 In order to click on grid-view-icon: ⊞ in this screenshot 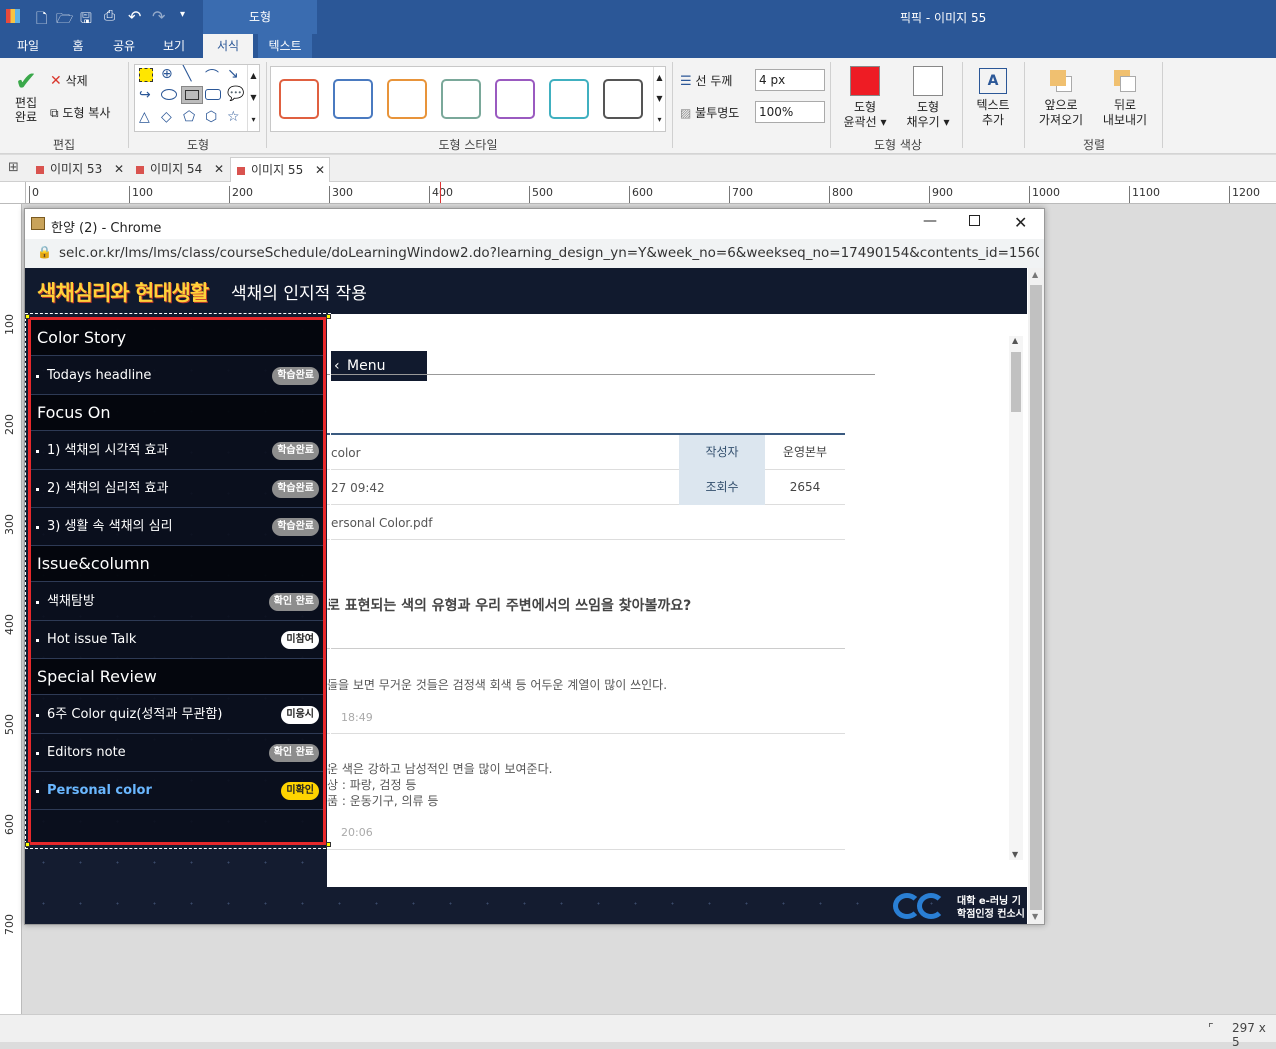, I will do `click(13, 167)`.